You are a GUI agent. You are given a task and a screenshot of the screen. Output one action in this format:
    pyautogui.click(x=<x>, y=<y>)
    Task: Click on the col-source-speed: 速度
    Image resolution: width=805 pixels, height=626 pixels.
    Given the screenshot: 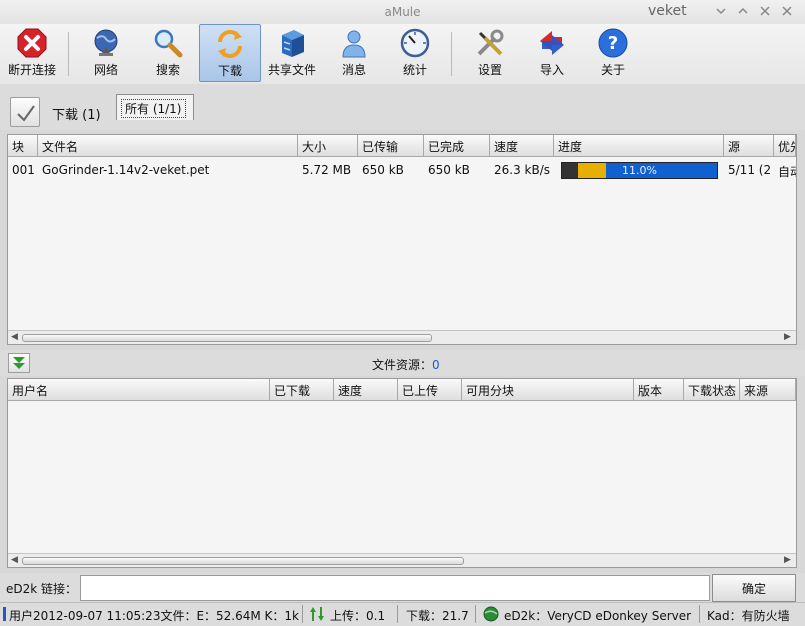 What is the action you would take?
    pyautogui.click(x=366, y=390)
    